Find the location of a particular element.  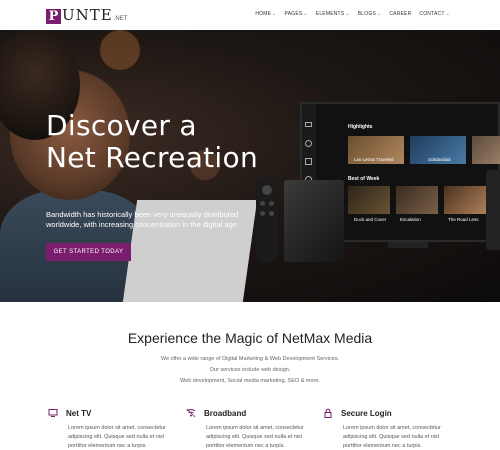

tv-remote is located at coordinates (267, 219).